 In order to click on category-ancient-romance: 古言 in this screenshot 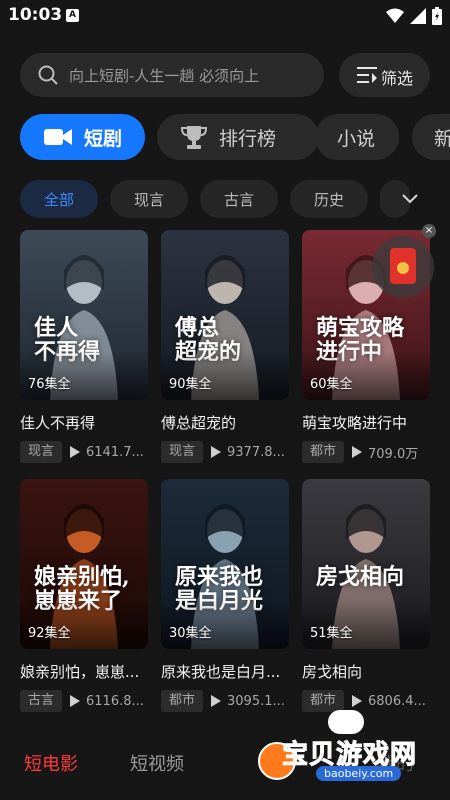, I will do `click(239, 199)`.